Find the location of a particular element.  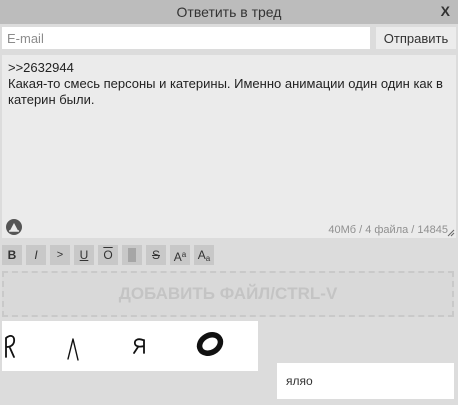

italic-button-label: I is located at coordinates (36, 255).